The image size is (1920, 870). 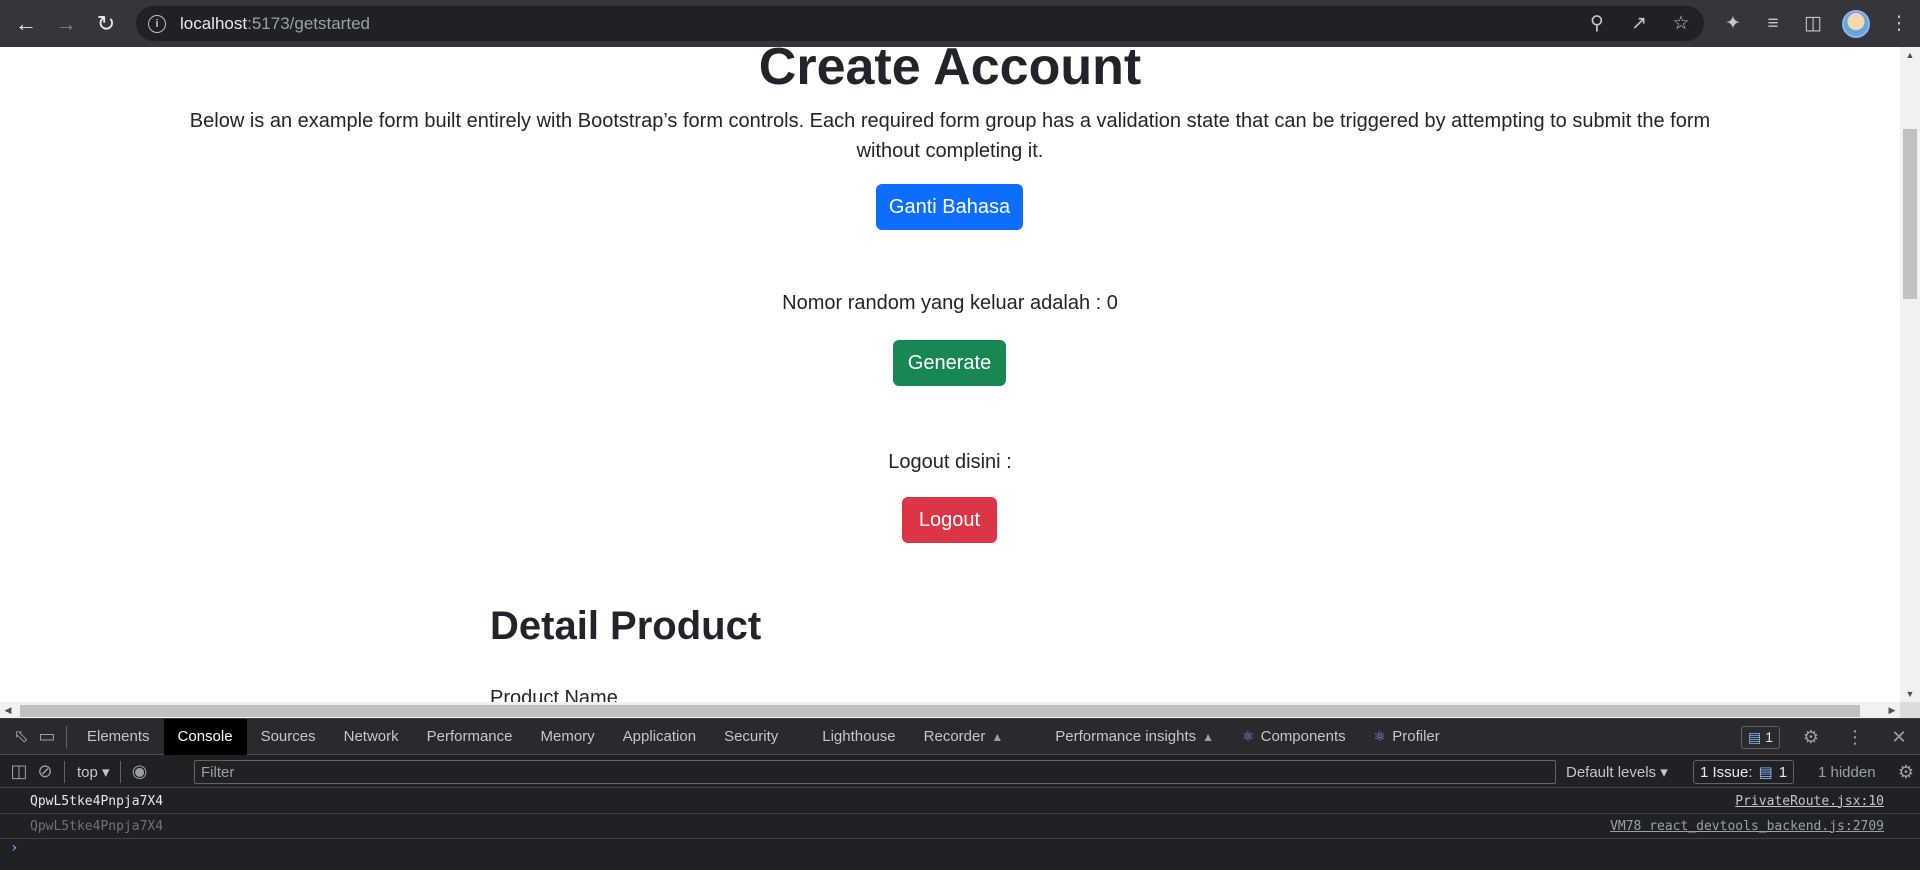 What do you see at coordinates (140, 771) in the screenshot?
I see `live-expression-eye-icon: ◉` at bounding box center [140, 771].